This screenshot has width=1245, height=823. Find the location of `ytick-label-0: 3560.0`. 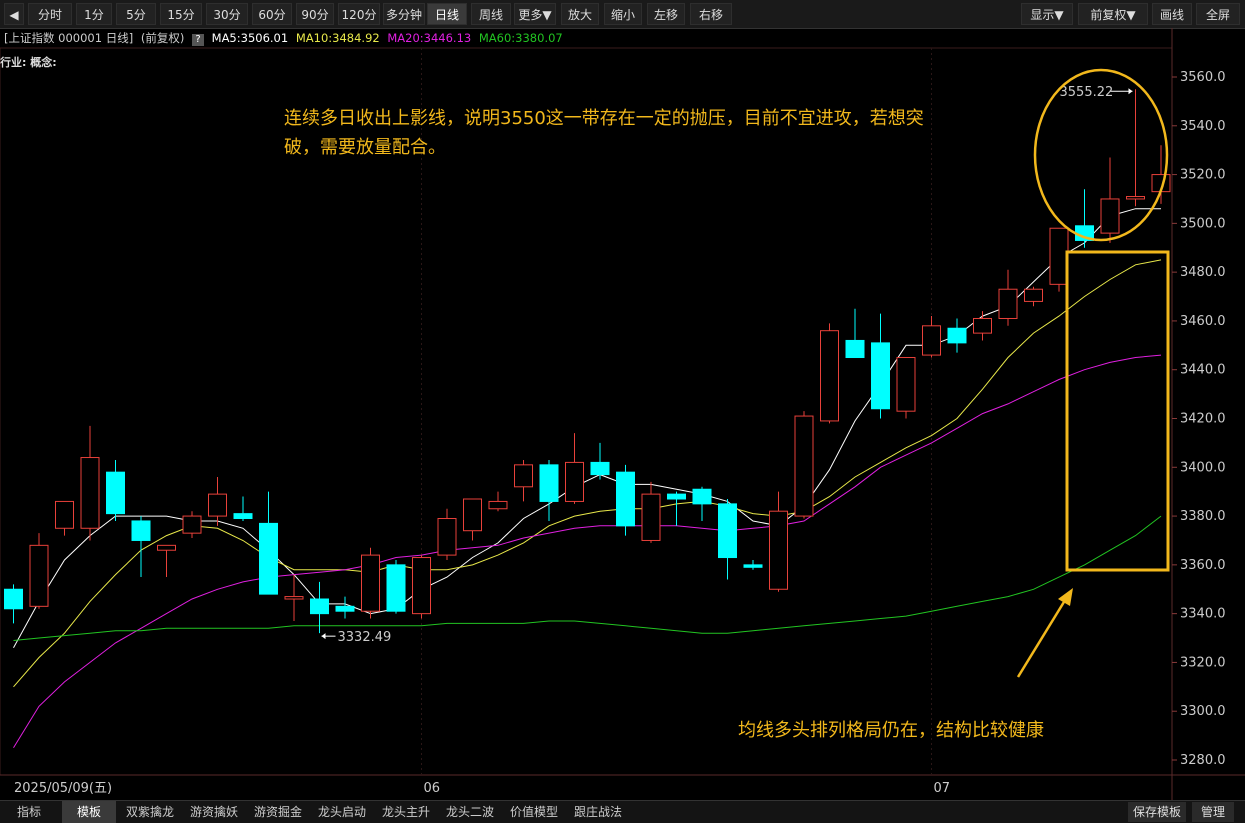

ytick-label-0: 3560.0 is located at coordinates (1203, 77).